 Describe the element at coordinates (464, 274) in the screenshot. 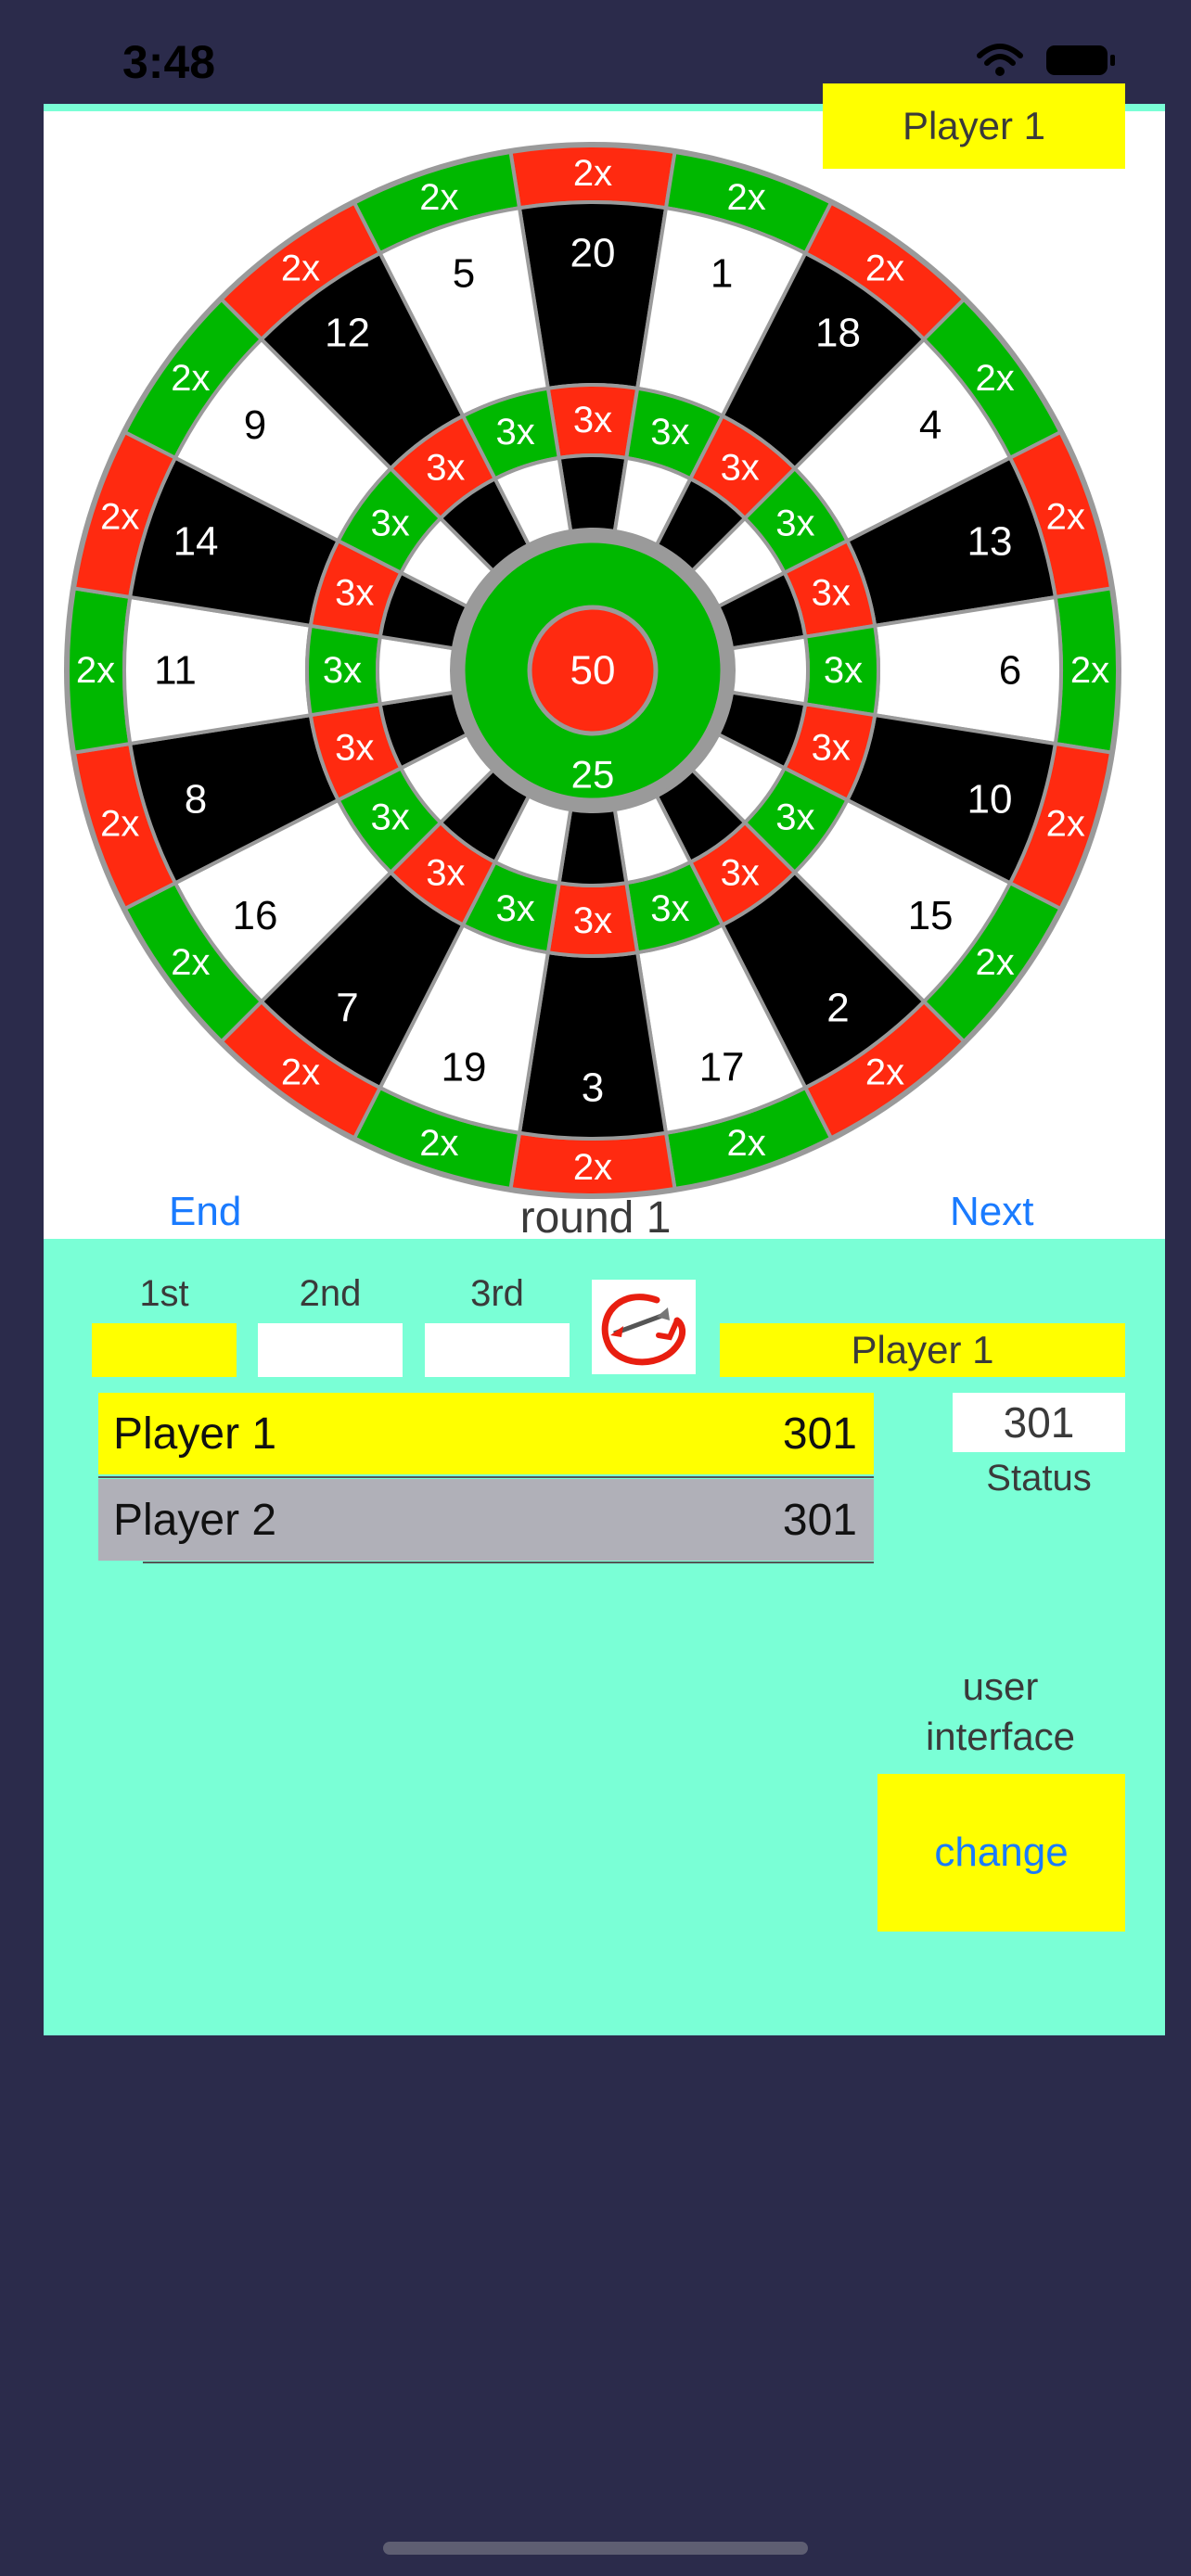

I see `segment-number: 5` at that location.